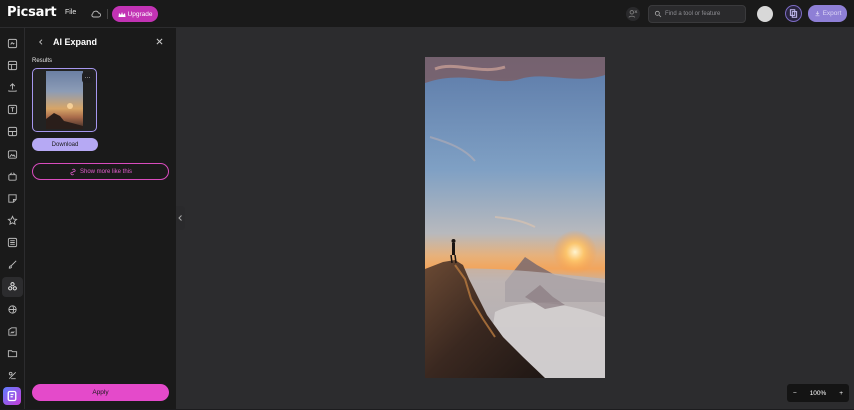 The image size is (854, 410). I want to click on file-menu: File, so click(70, 12).